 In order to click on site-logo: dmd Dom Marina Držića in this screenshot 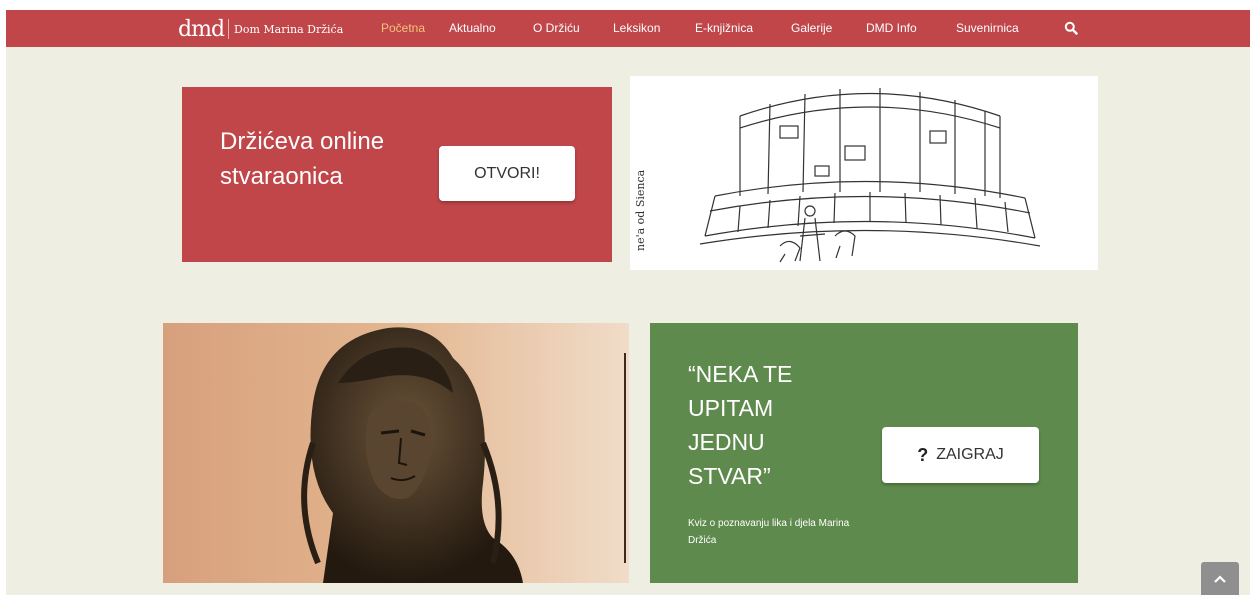, I will do `click(260, 29)`.